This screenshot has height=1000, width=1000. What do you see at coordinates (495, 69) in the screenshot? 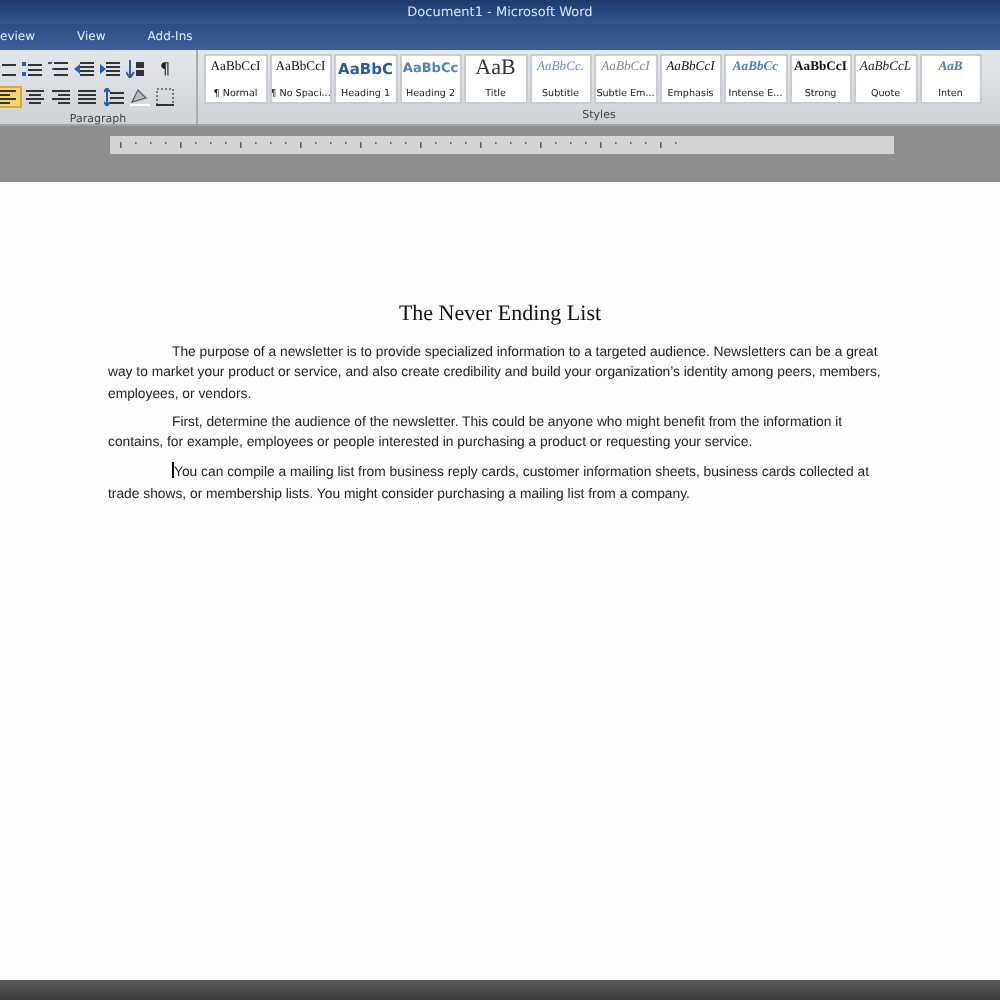
I see `style-preview: AaB` at bounding box center [495, 69].